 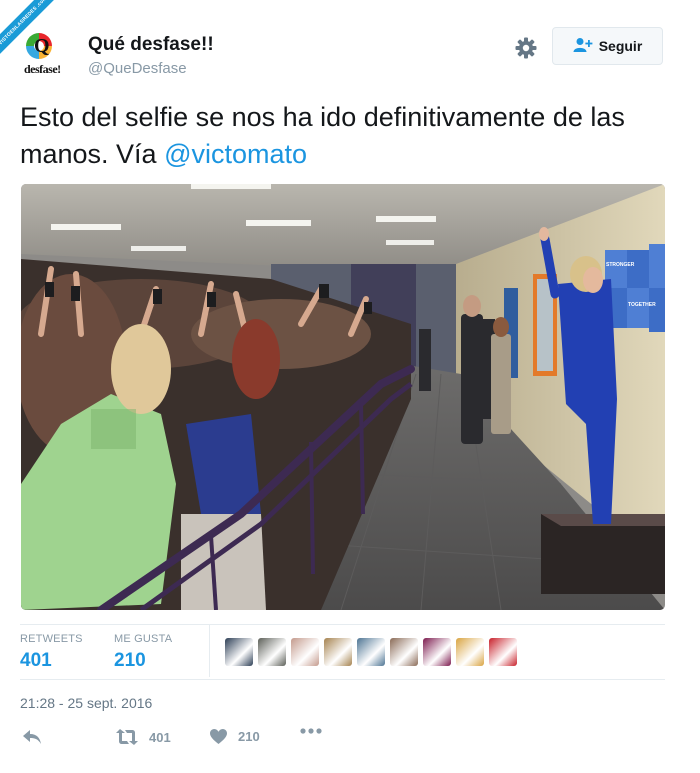 I want to click on sign-text: STRONGER, so click(x=620, y=265).